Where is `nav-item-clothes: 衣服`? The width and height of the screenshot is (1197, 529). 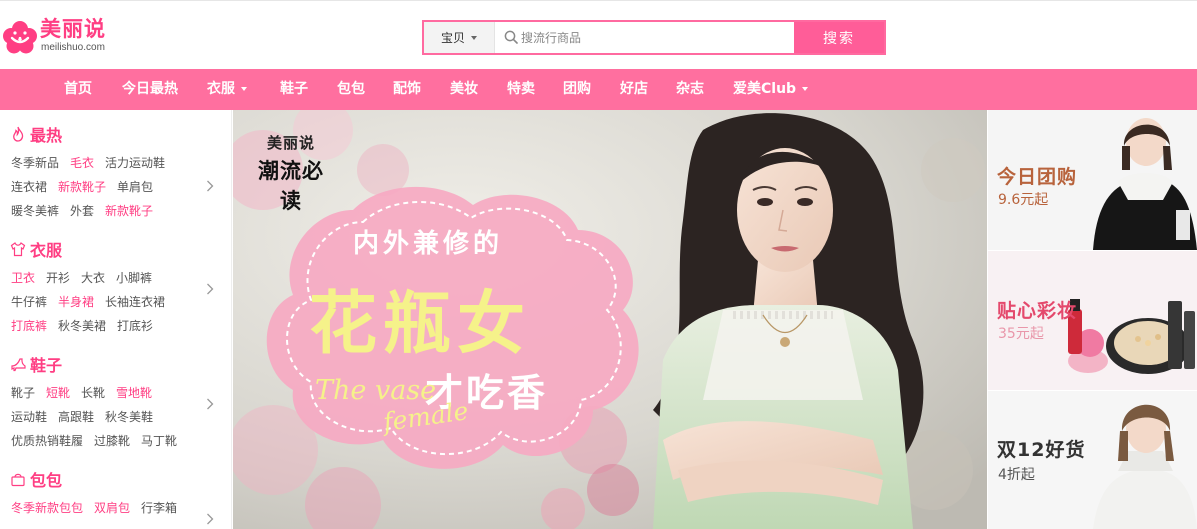
nav-item-clothes: 衣服 is located at coordinates (227, 89).